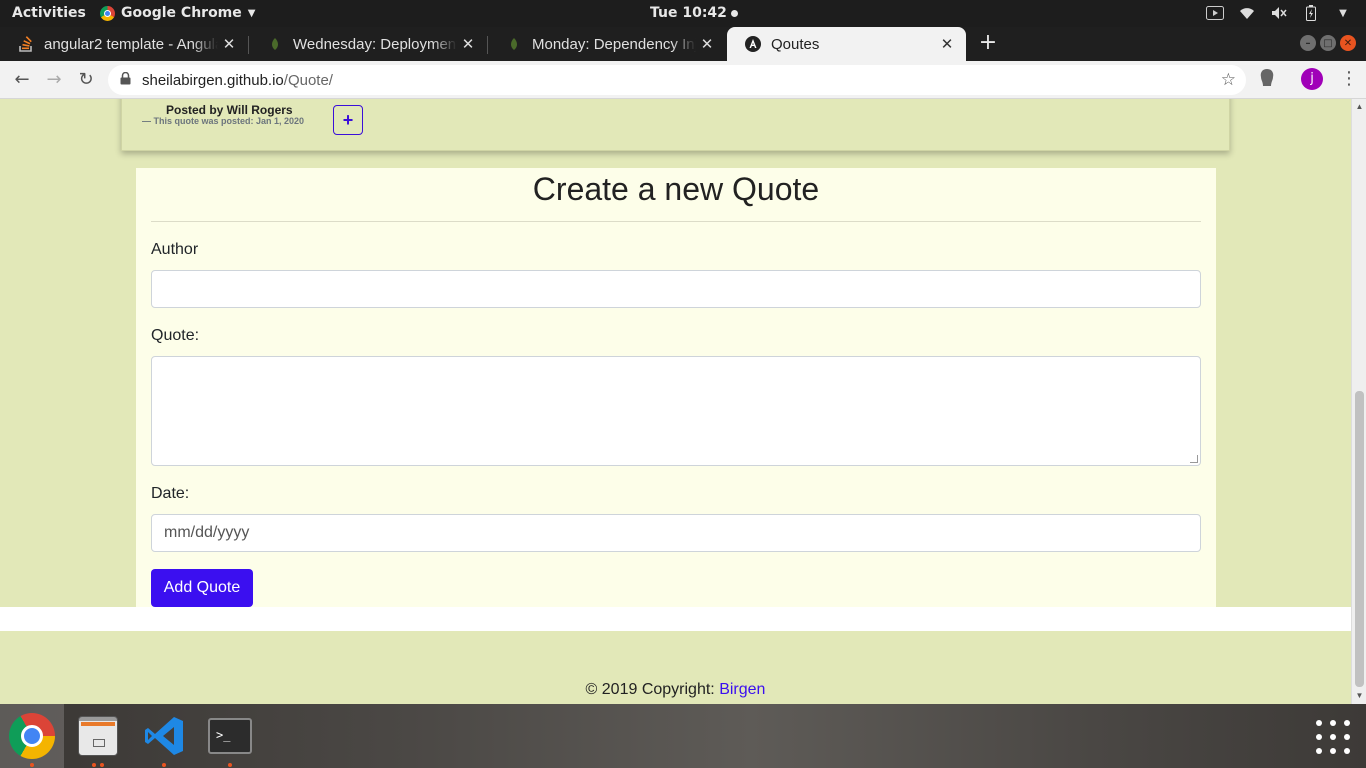 The height and width of the screenshot is (768, 1366). What do you see at coordinates (1194, 459) in the screenshot?
I see `resize-handle-icon` at bounding box center [1194, 459].